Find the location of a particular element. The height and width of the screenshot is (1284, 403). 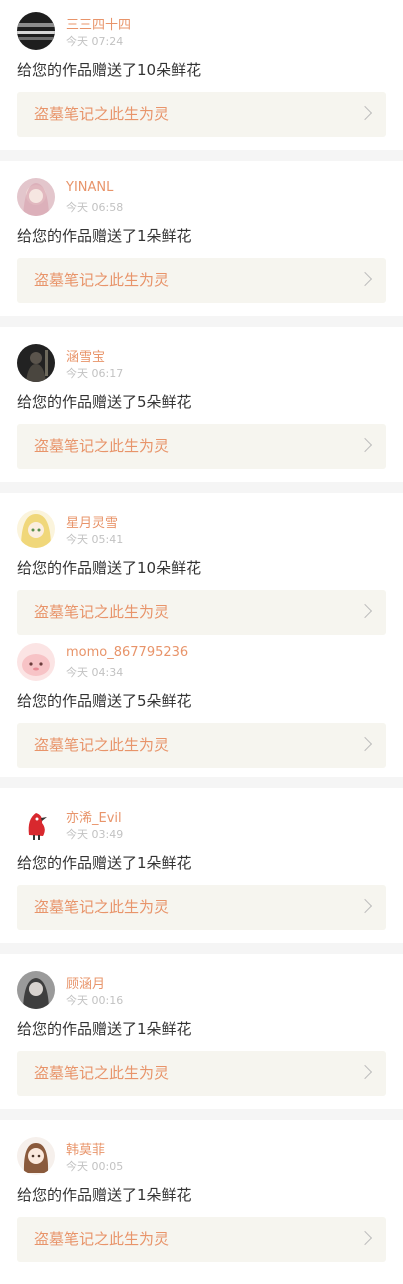

user-name: 星月灵雪 is located at coordinates (92, 521).